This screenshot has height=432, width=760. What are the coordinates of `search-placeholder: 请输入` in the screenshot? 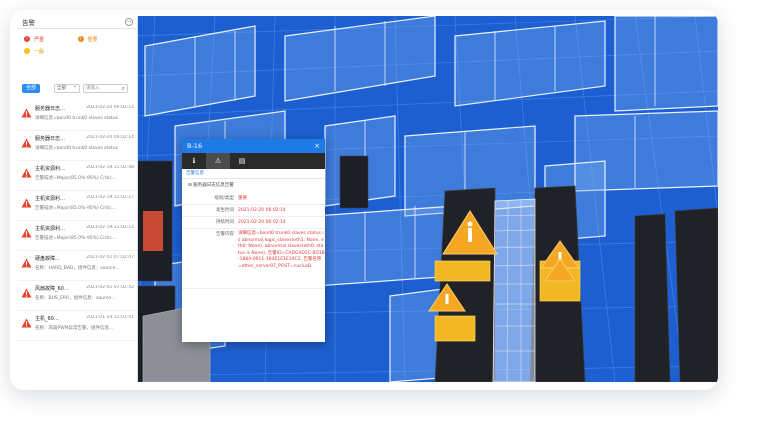 It's located at (93, 88).